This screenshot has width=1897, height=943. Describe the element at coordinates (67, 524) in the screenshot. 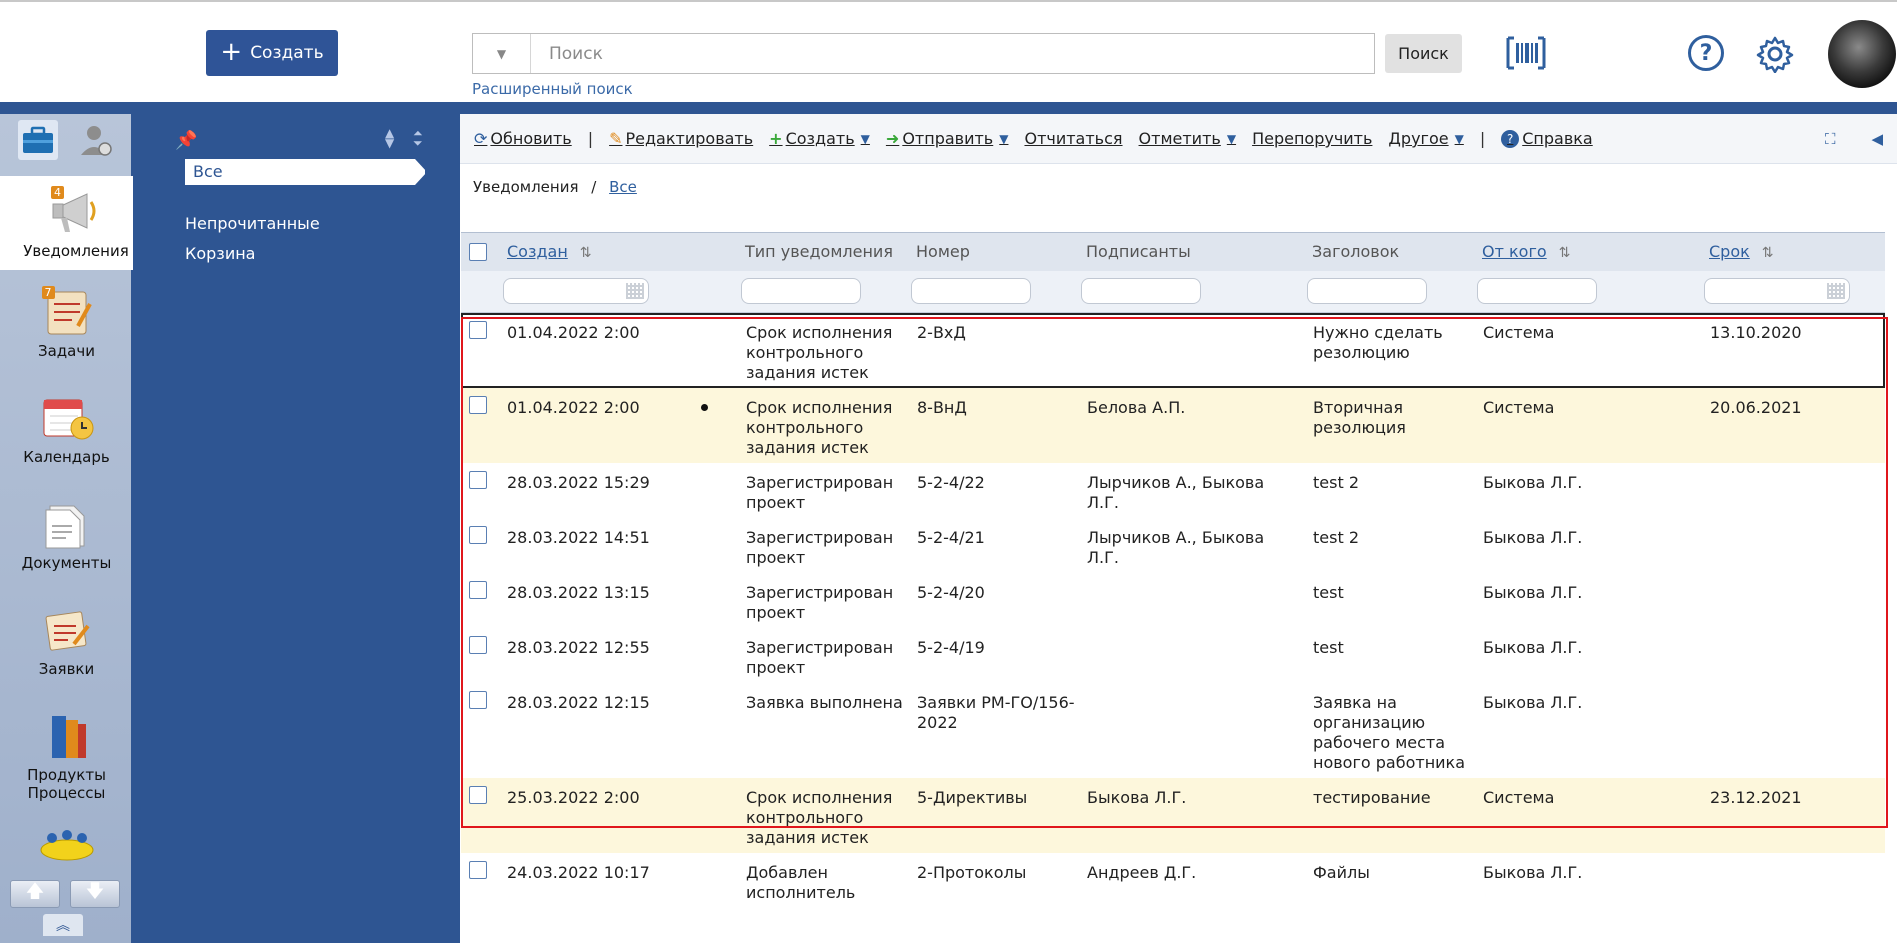

I see `documents-icon` at that location.